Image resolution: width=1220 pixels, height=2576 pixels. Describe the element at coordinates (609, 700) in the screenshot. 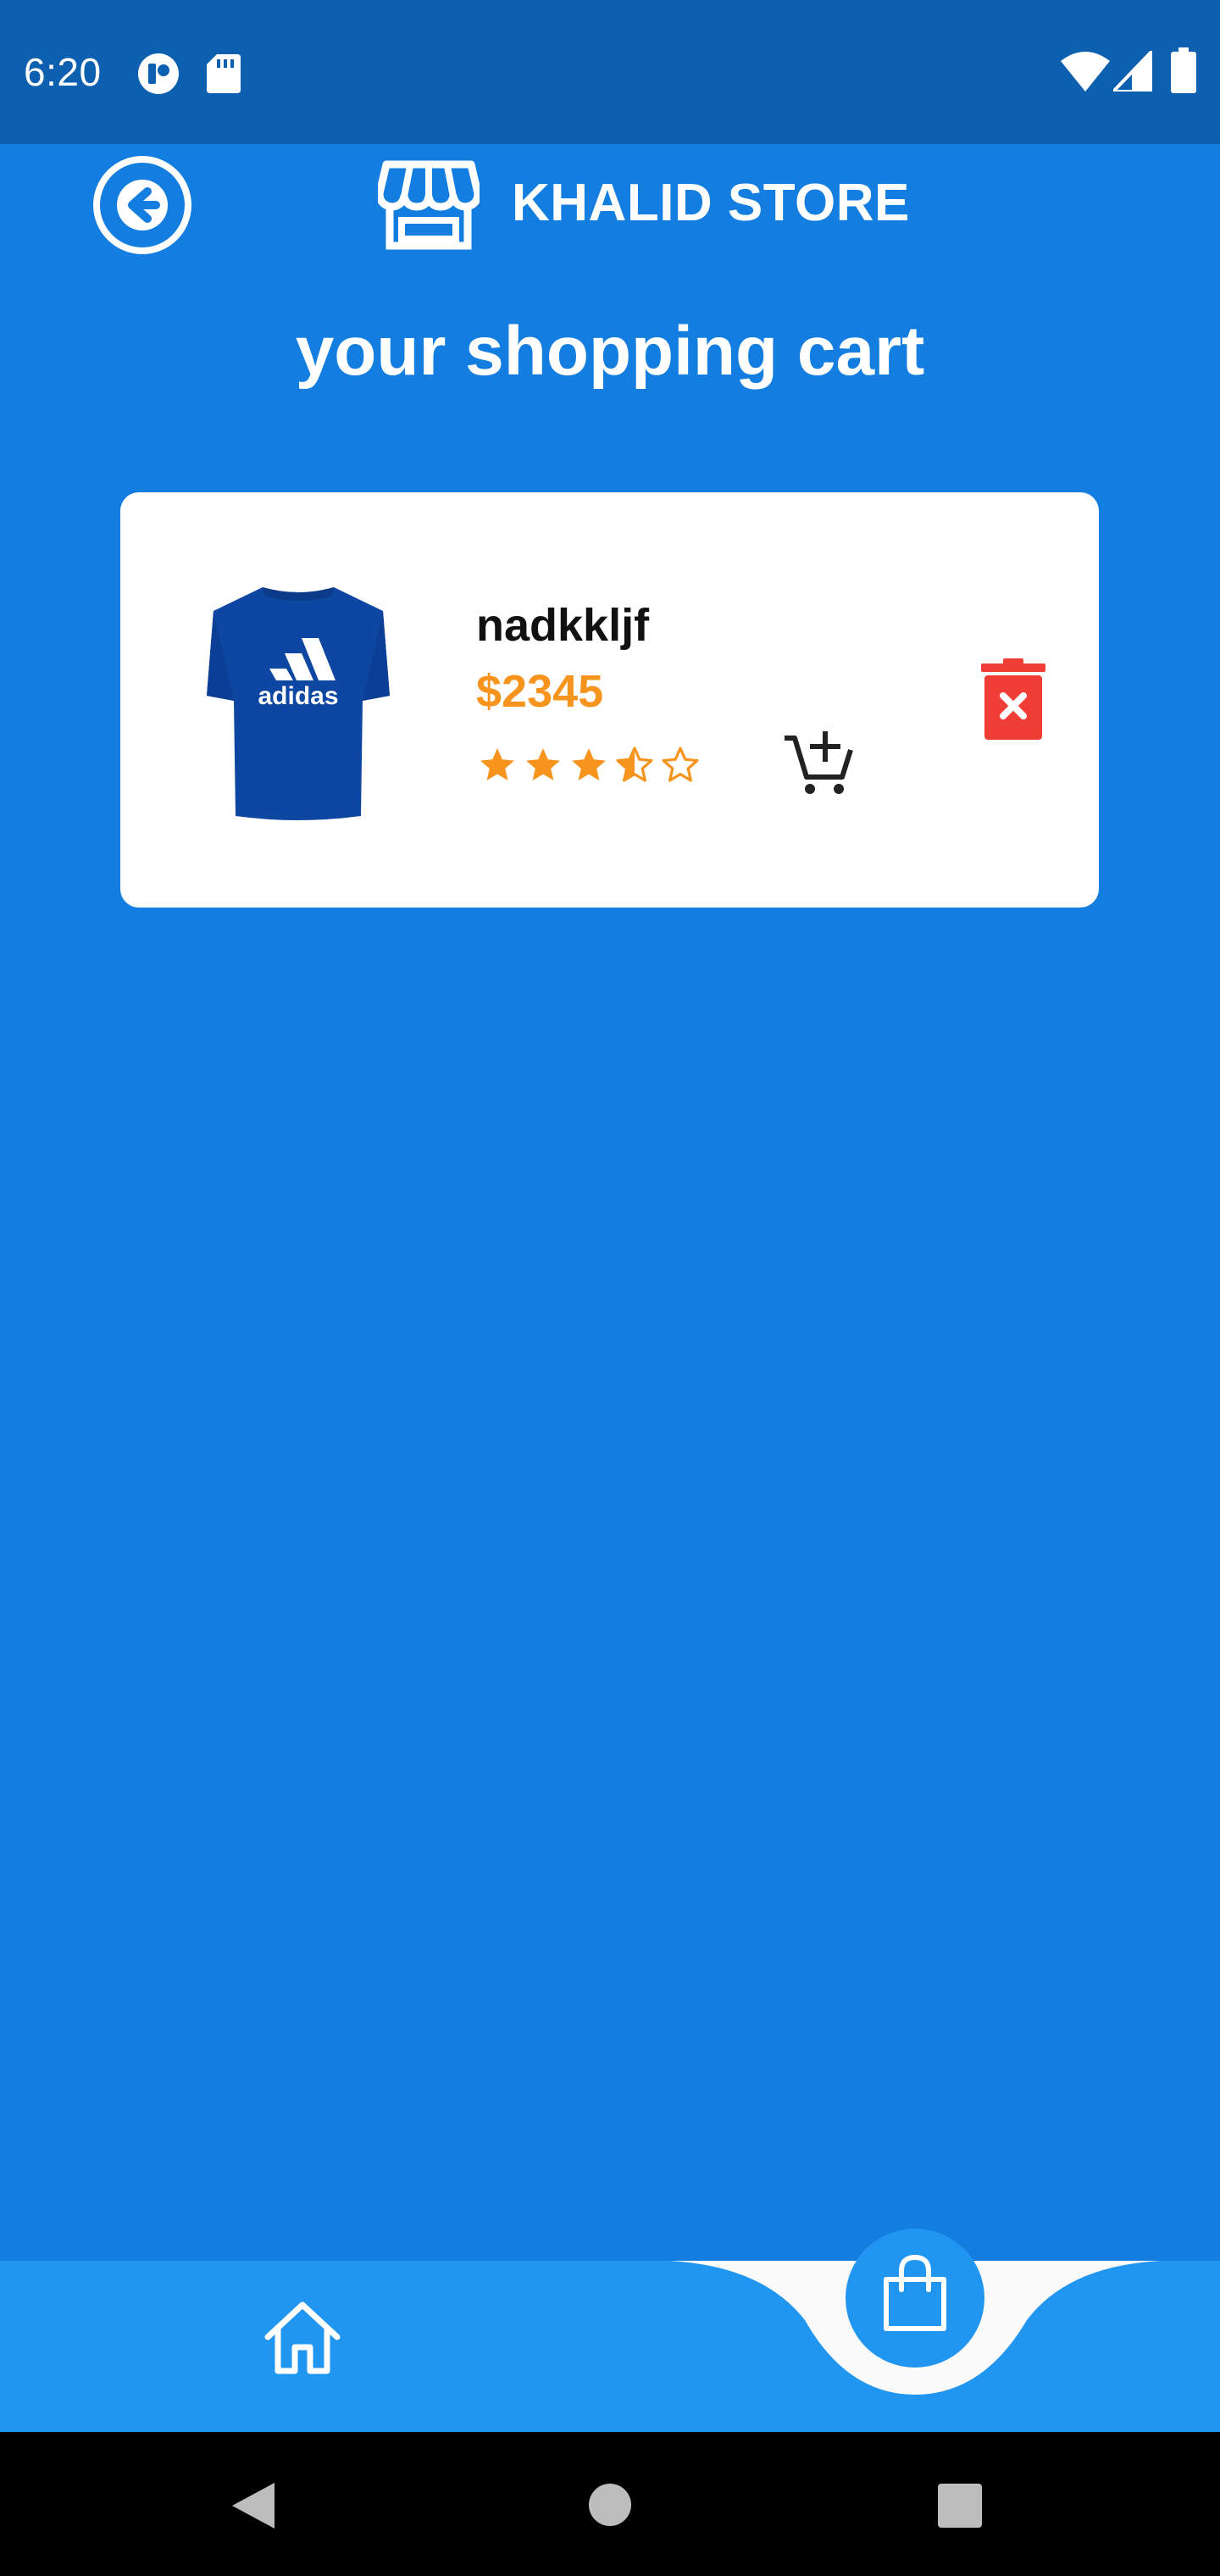

I see `cart-item-card: adidas nadkkljf $2345` at that location.